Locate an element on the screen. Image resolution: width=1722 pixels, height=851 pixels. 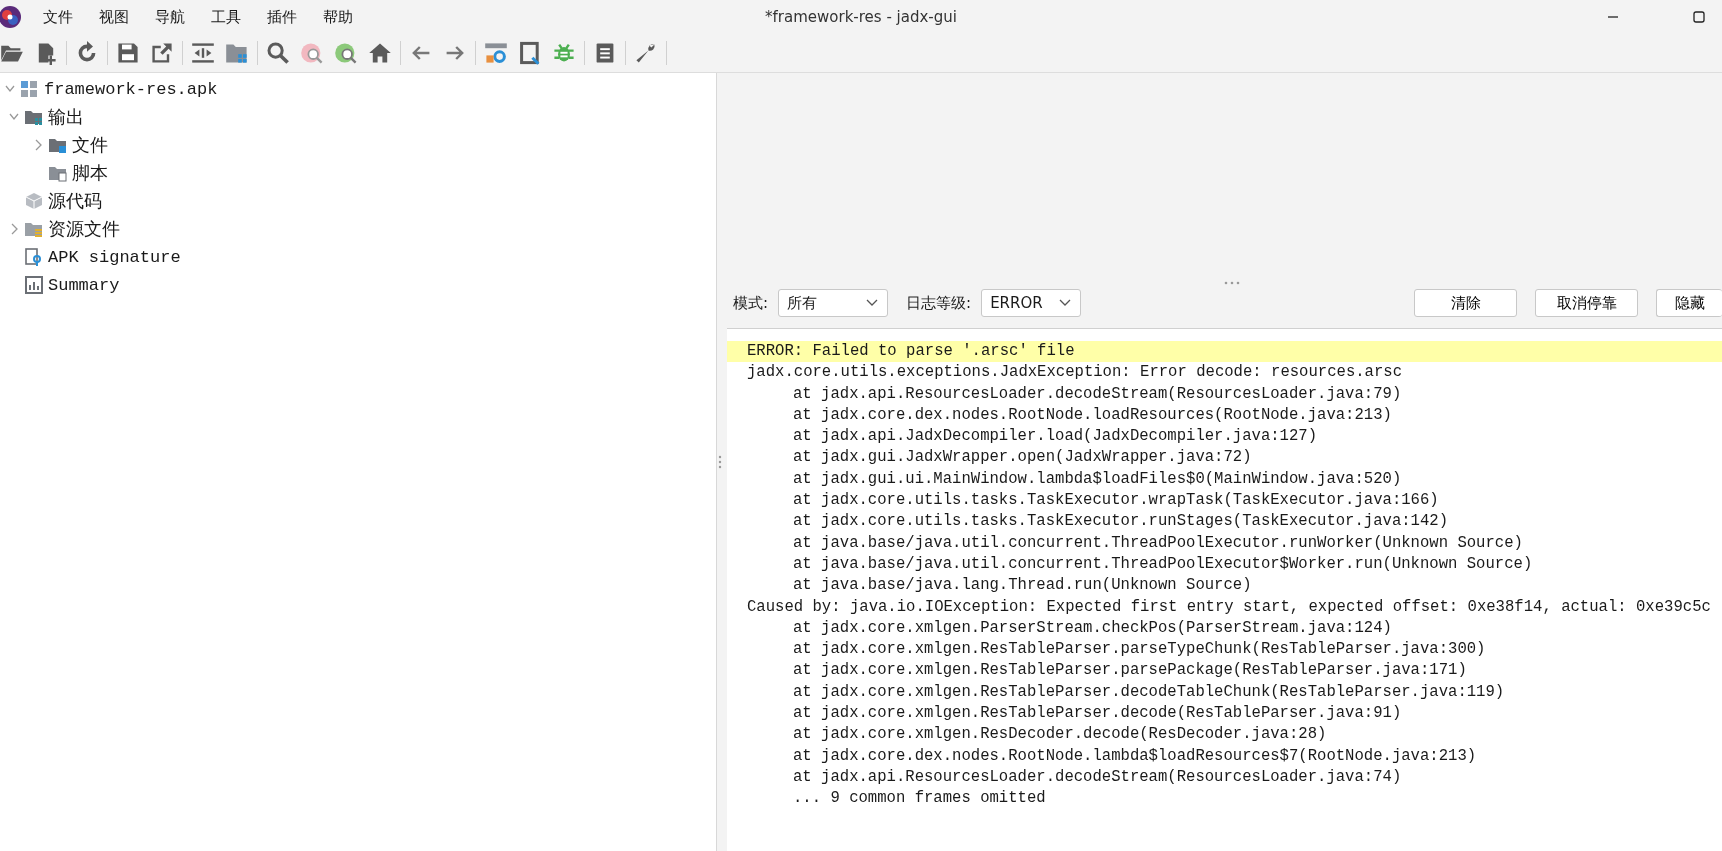
log-line: at jadx.core.xmlgen.ParserStream.checkPos(ParserStream.java:124) is located at coordinates (1092, 628).